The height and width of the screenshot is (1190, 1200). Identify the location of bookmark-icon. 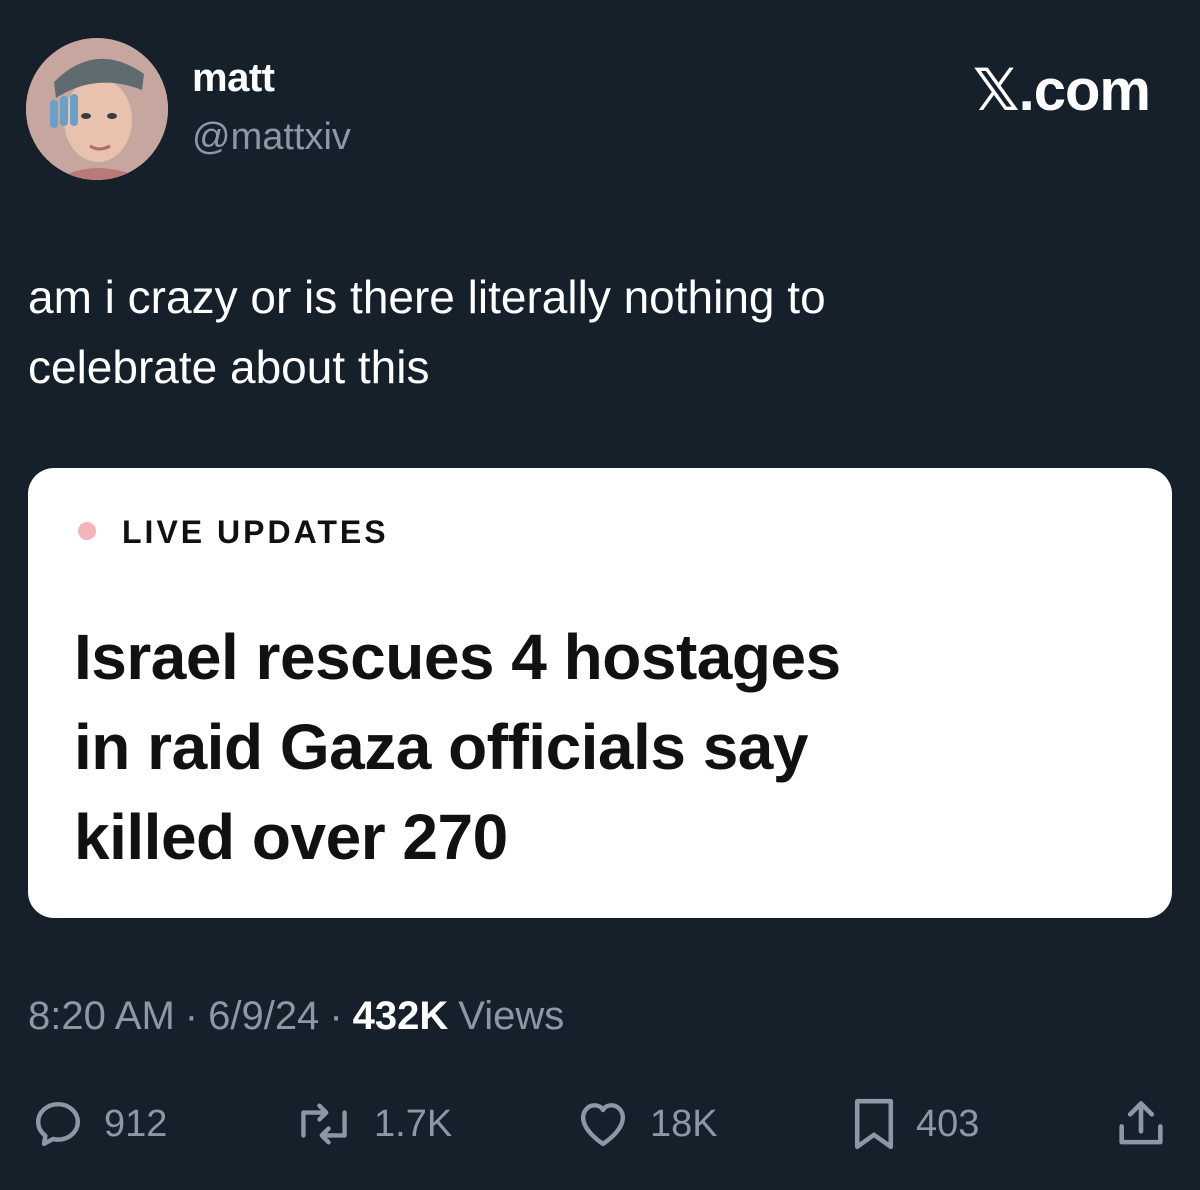
(874, 1124).